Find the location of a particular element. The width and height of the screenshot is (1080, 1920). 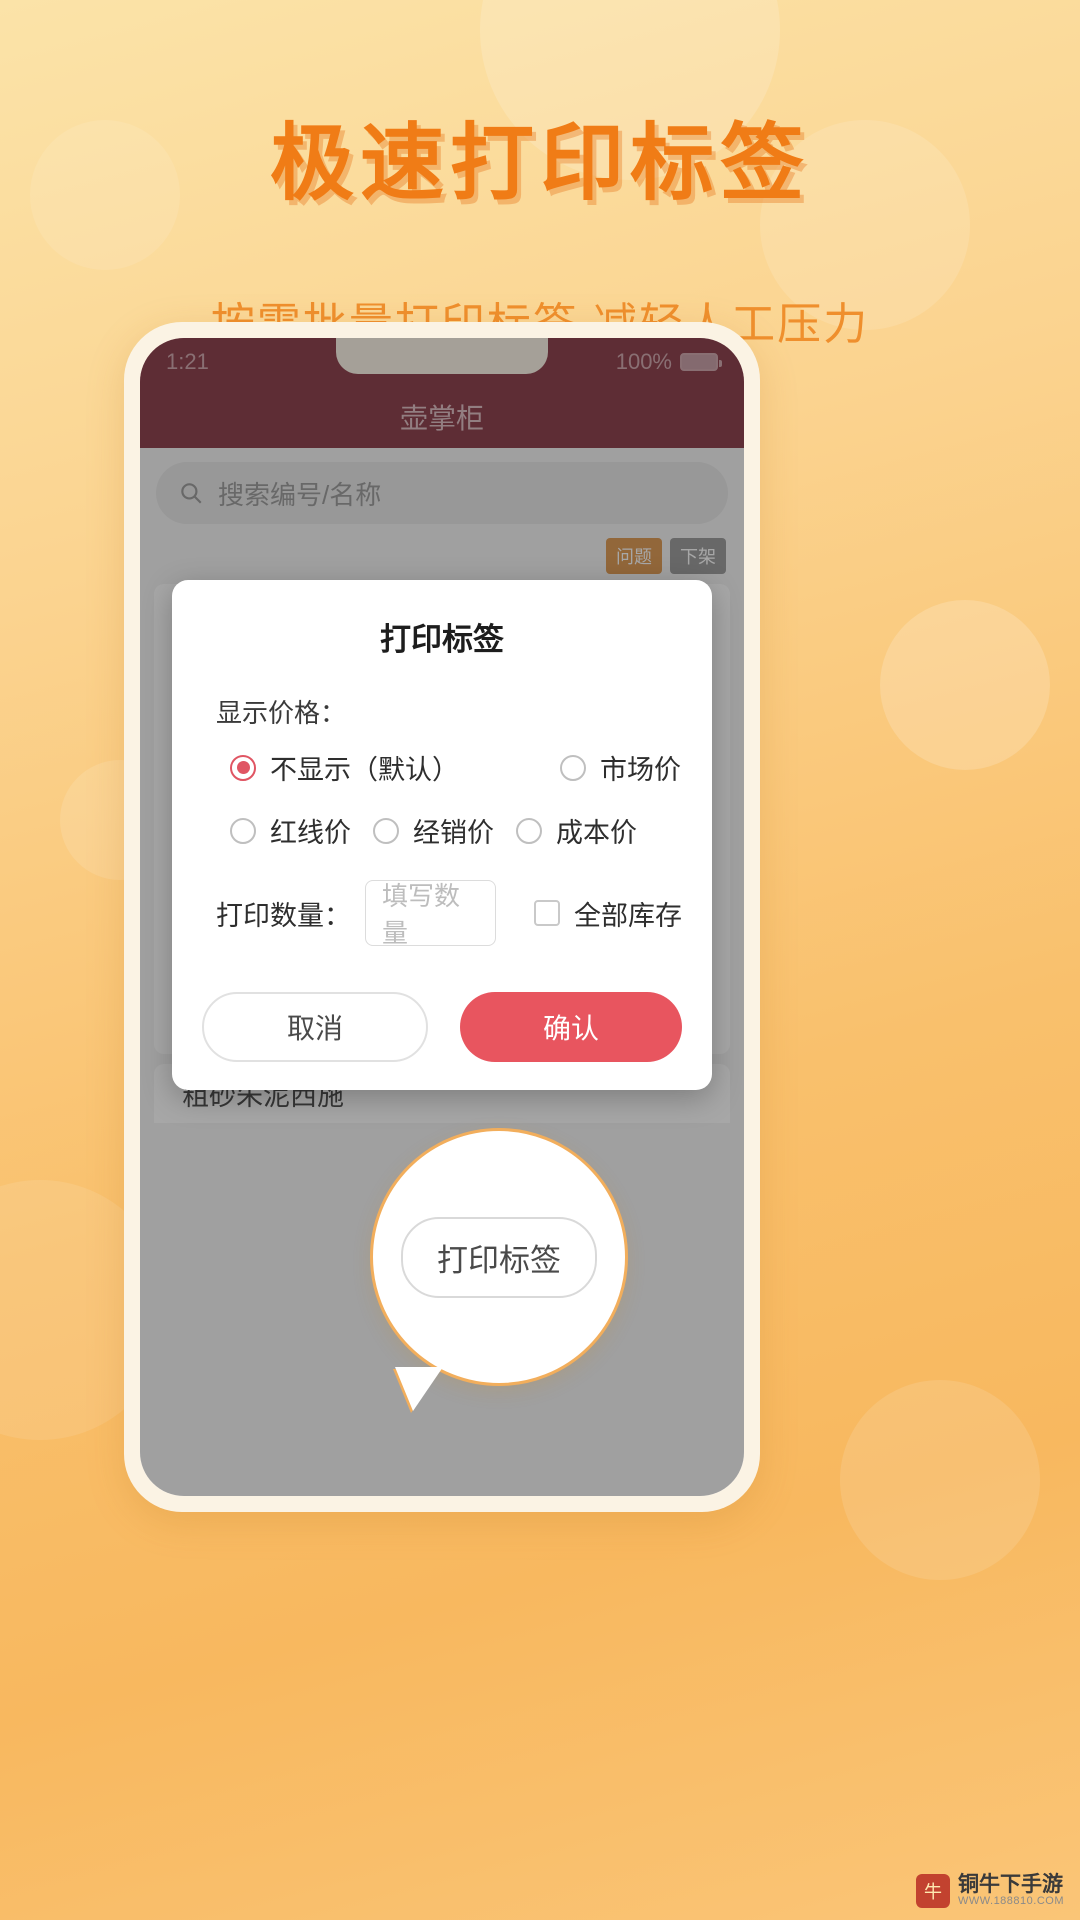

radio-no-display-icon is located at coordinates (243, 767).